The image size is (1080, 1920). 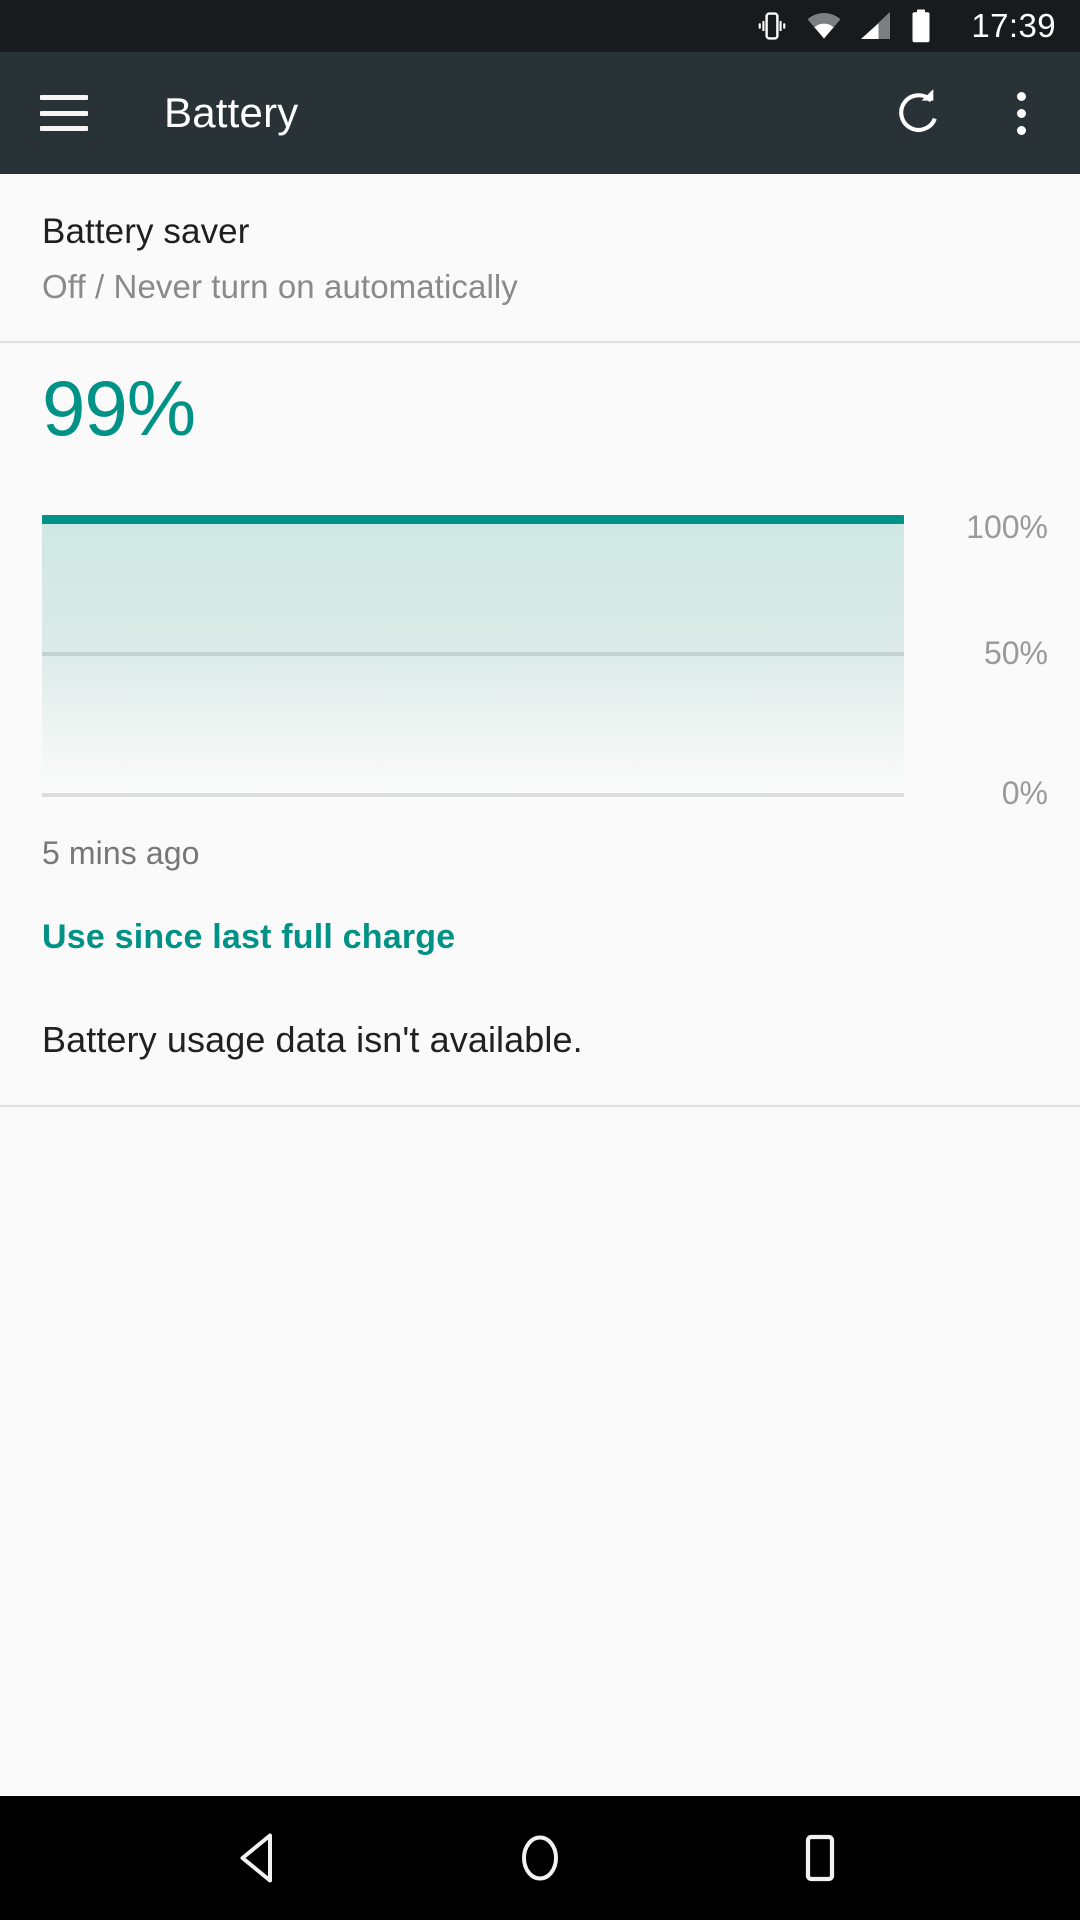 I want to click on chart-last-updated-label: 5 mins ago, so click(x=121, y=853).